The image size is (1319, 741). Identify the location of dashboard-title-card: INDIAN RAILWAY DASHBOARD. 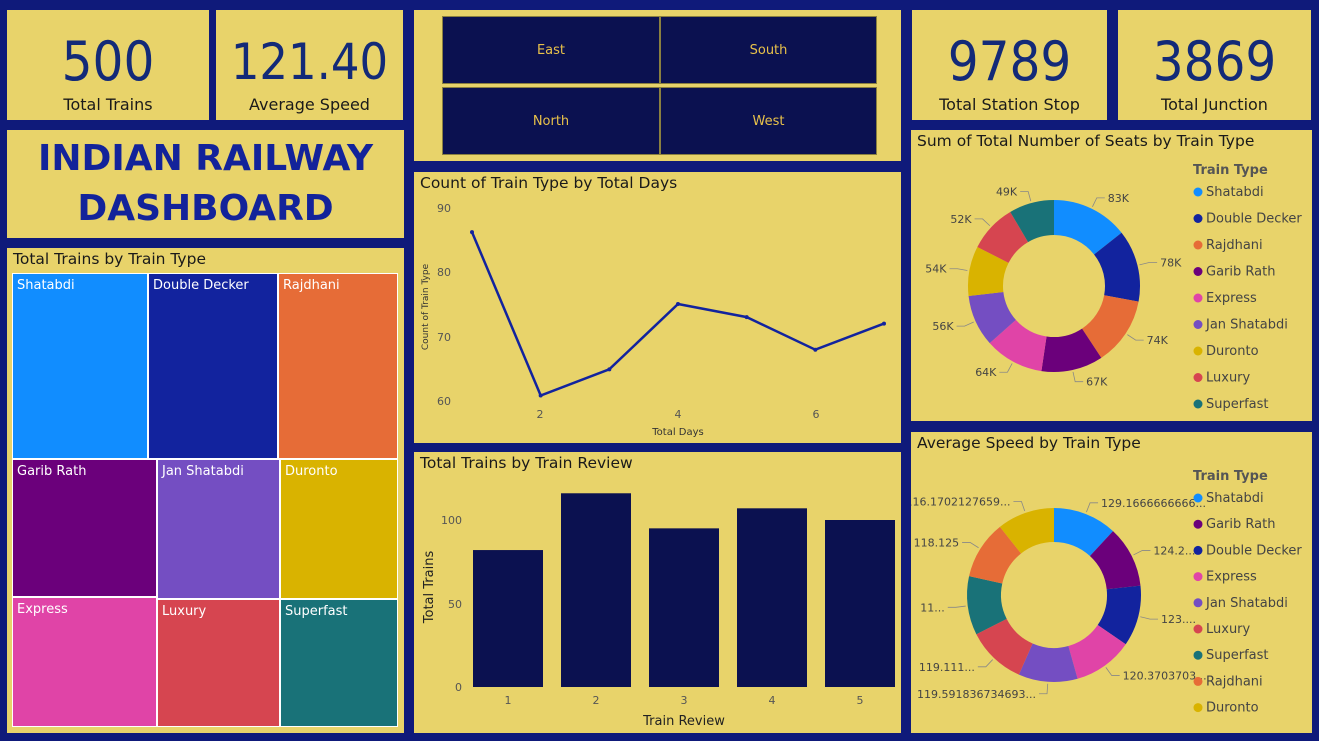
(205, 184).